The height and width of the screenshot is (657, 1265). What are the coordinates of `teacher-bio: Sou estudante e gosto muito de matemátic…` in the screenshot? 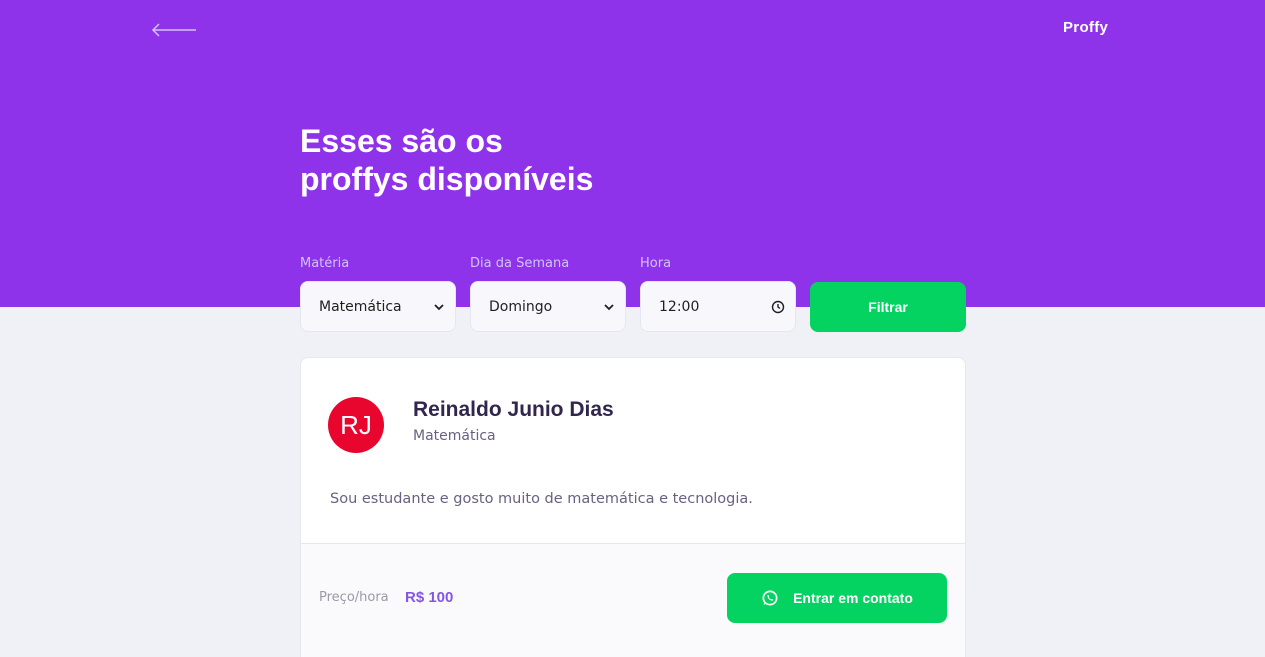 It's located at (541, 499).